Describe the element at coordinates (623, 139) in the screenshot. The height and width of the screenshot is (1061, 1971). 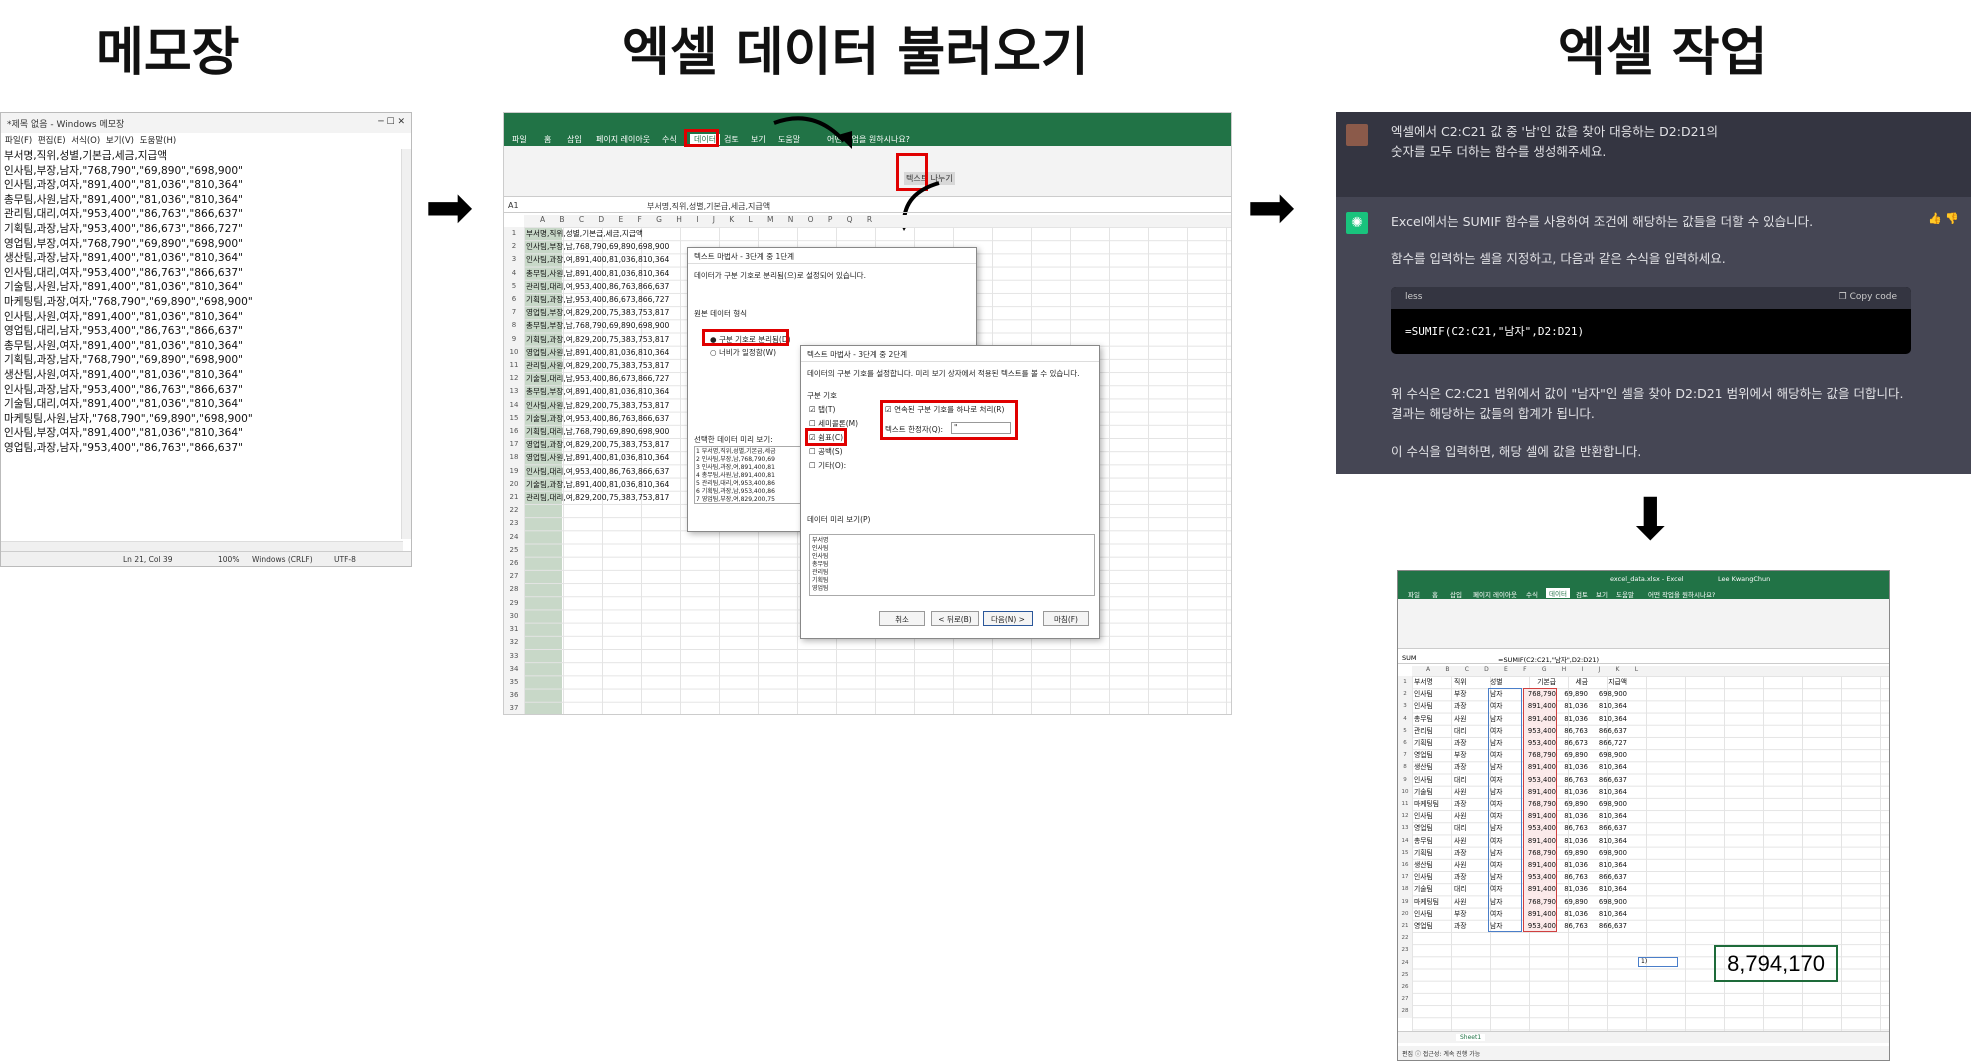
I see `tab-page-layout: 페이지 레이아웃` at that location.